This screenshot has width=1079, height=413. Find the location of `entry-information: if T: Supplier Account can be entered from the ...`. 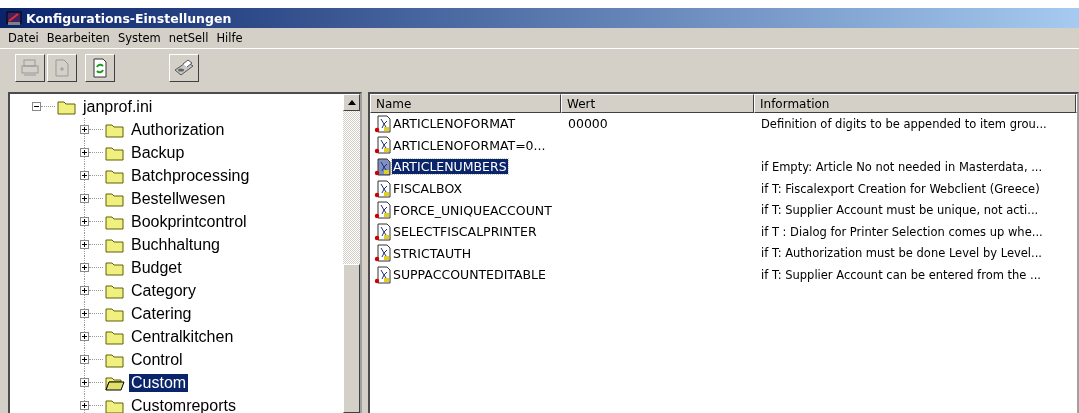

entry-information: if T: Supplier Account can be entered from the ... is located at coordinates (901, 274).